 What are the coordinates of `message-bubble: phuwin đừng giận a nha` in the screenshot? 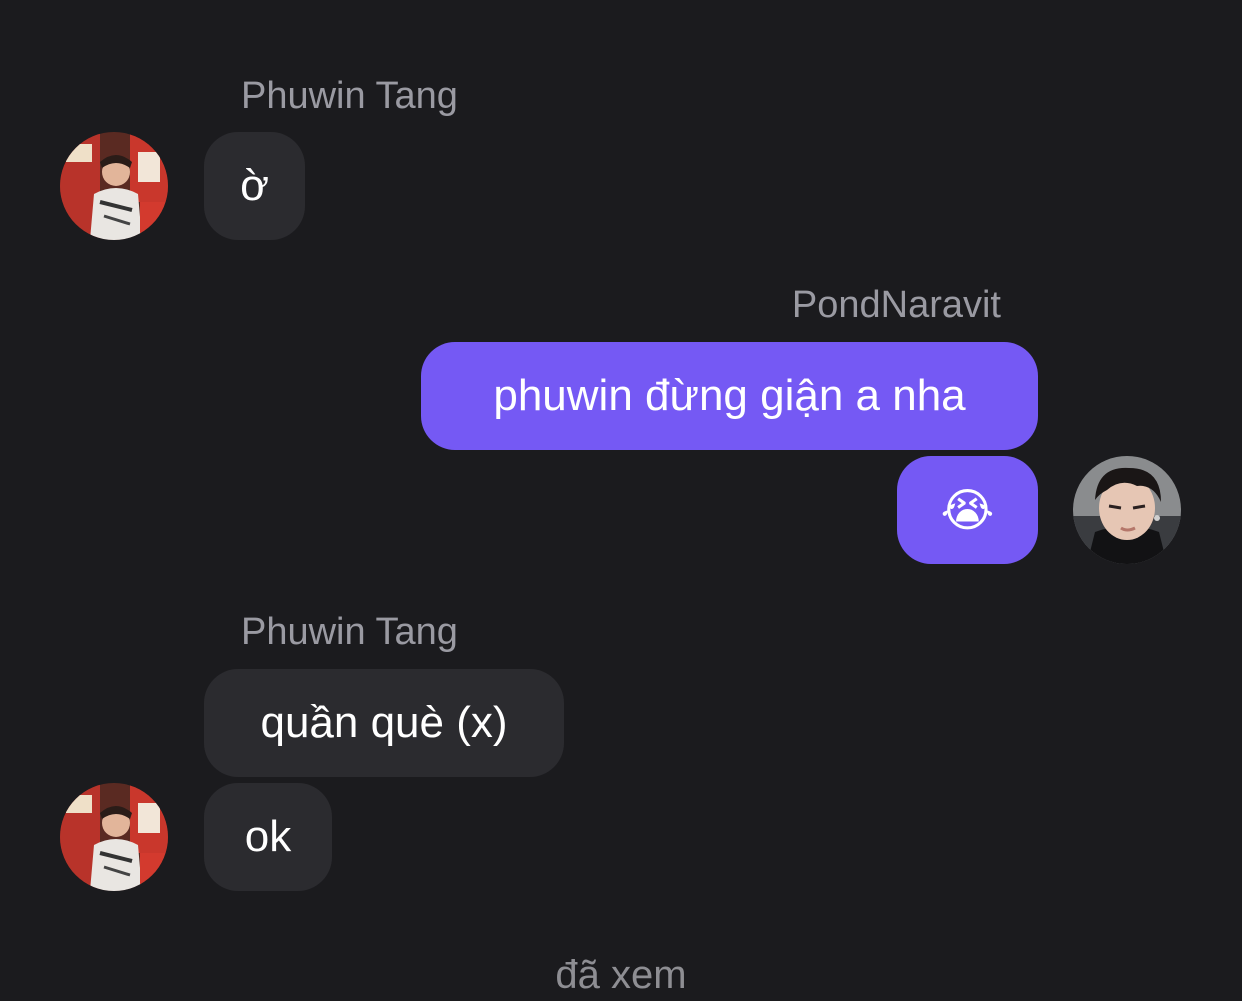 It's located at (729, 396).